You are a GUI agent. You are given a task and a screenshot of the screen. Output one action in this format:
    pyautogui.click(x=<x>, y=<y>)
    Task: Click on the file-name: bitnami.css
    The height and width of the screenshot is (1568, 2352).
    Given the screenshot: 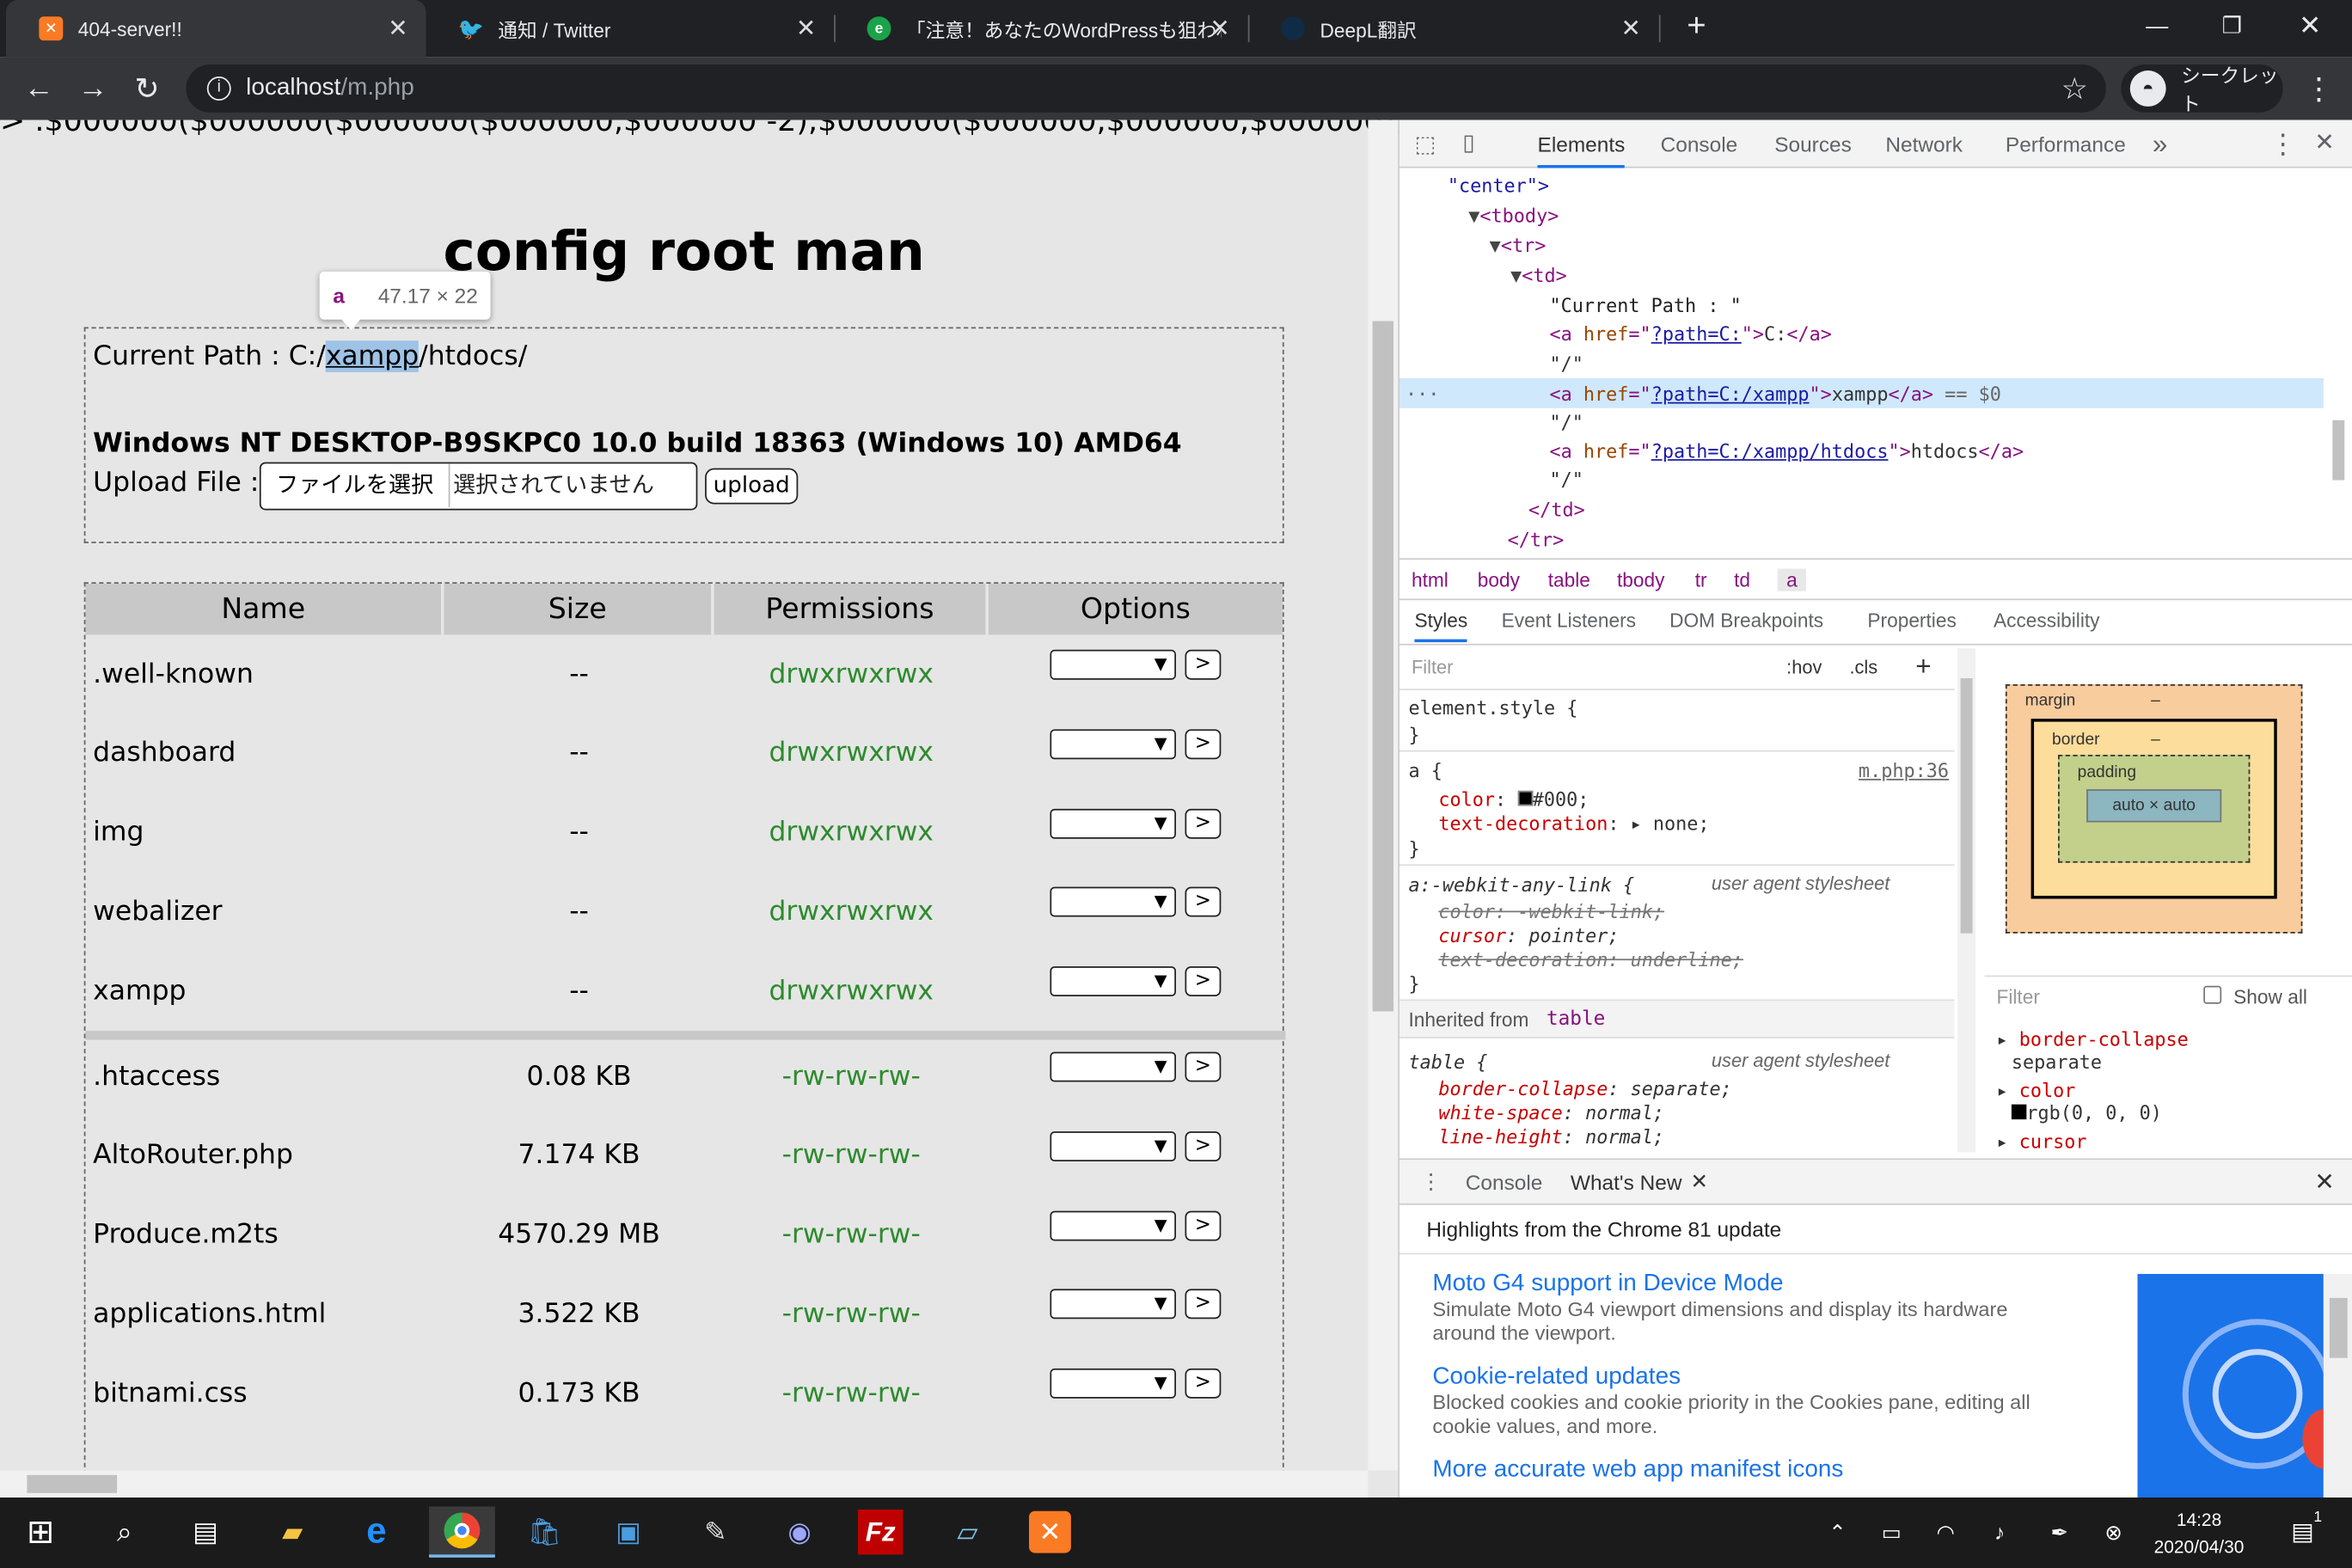 What is the action you would take?
    pyautogui.click(x=170, y=1393)
    